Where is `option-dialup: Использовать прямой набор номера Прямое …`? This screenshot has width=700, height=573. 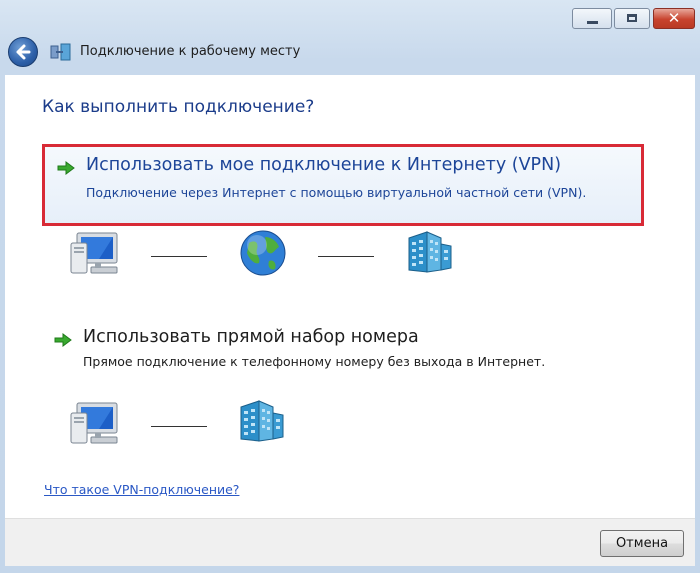
option-dialup: Использовать прямой набор номера Прямое … is located at coordinates (343, 352).